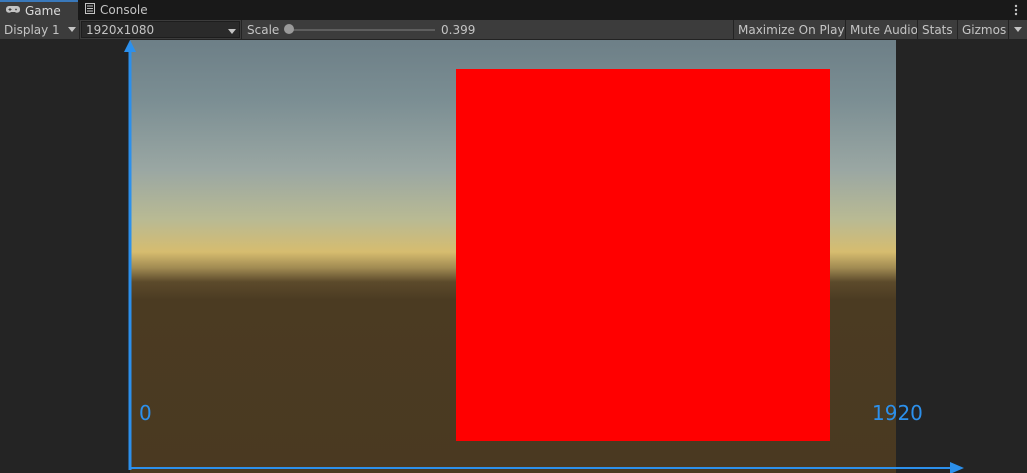 This screenshot has height=473, width=1027. I want to click on gizmos-label: Gizmos, so click(984, 29).